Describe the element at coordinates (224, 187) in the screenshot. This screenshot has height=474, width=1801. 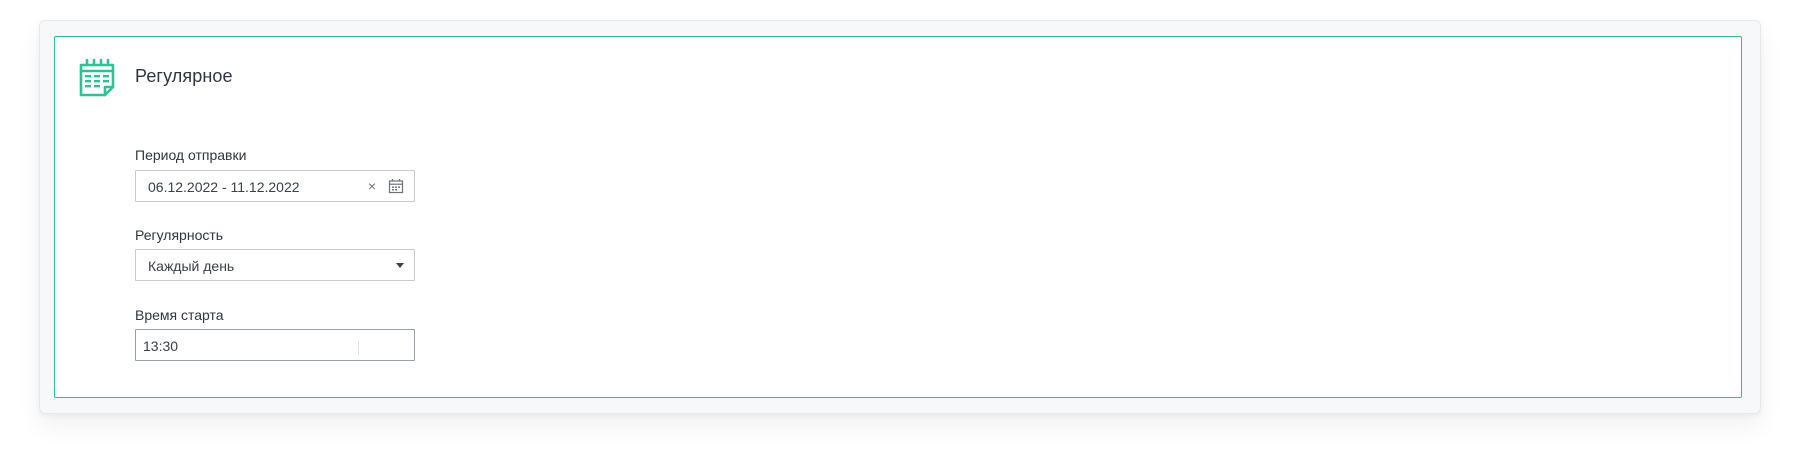
I see `period-value: 06.12.2022 - 11.12.2022` at that location.